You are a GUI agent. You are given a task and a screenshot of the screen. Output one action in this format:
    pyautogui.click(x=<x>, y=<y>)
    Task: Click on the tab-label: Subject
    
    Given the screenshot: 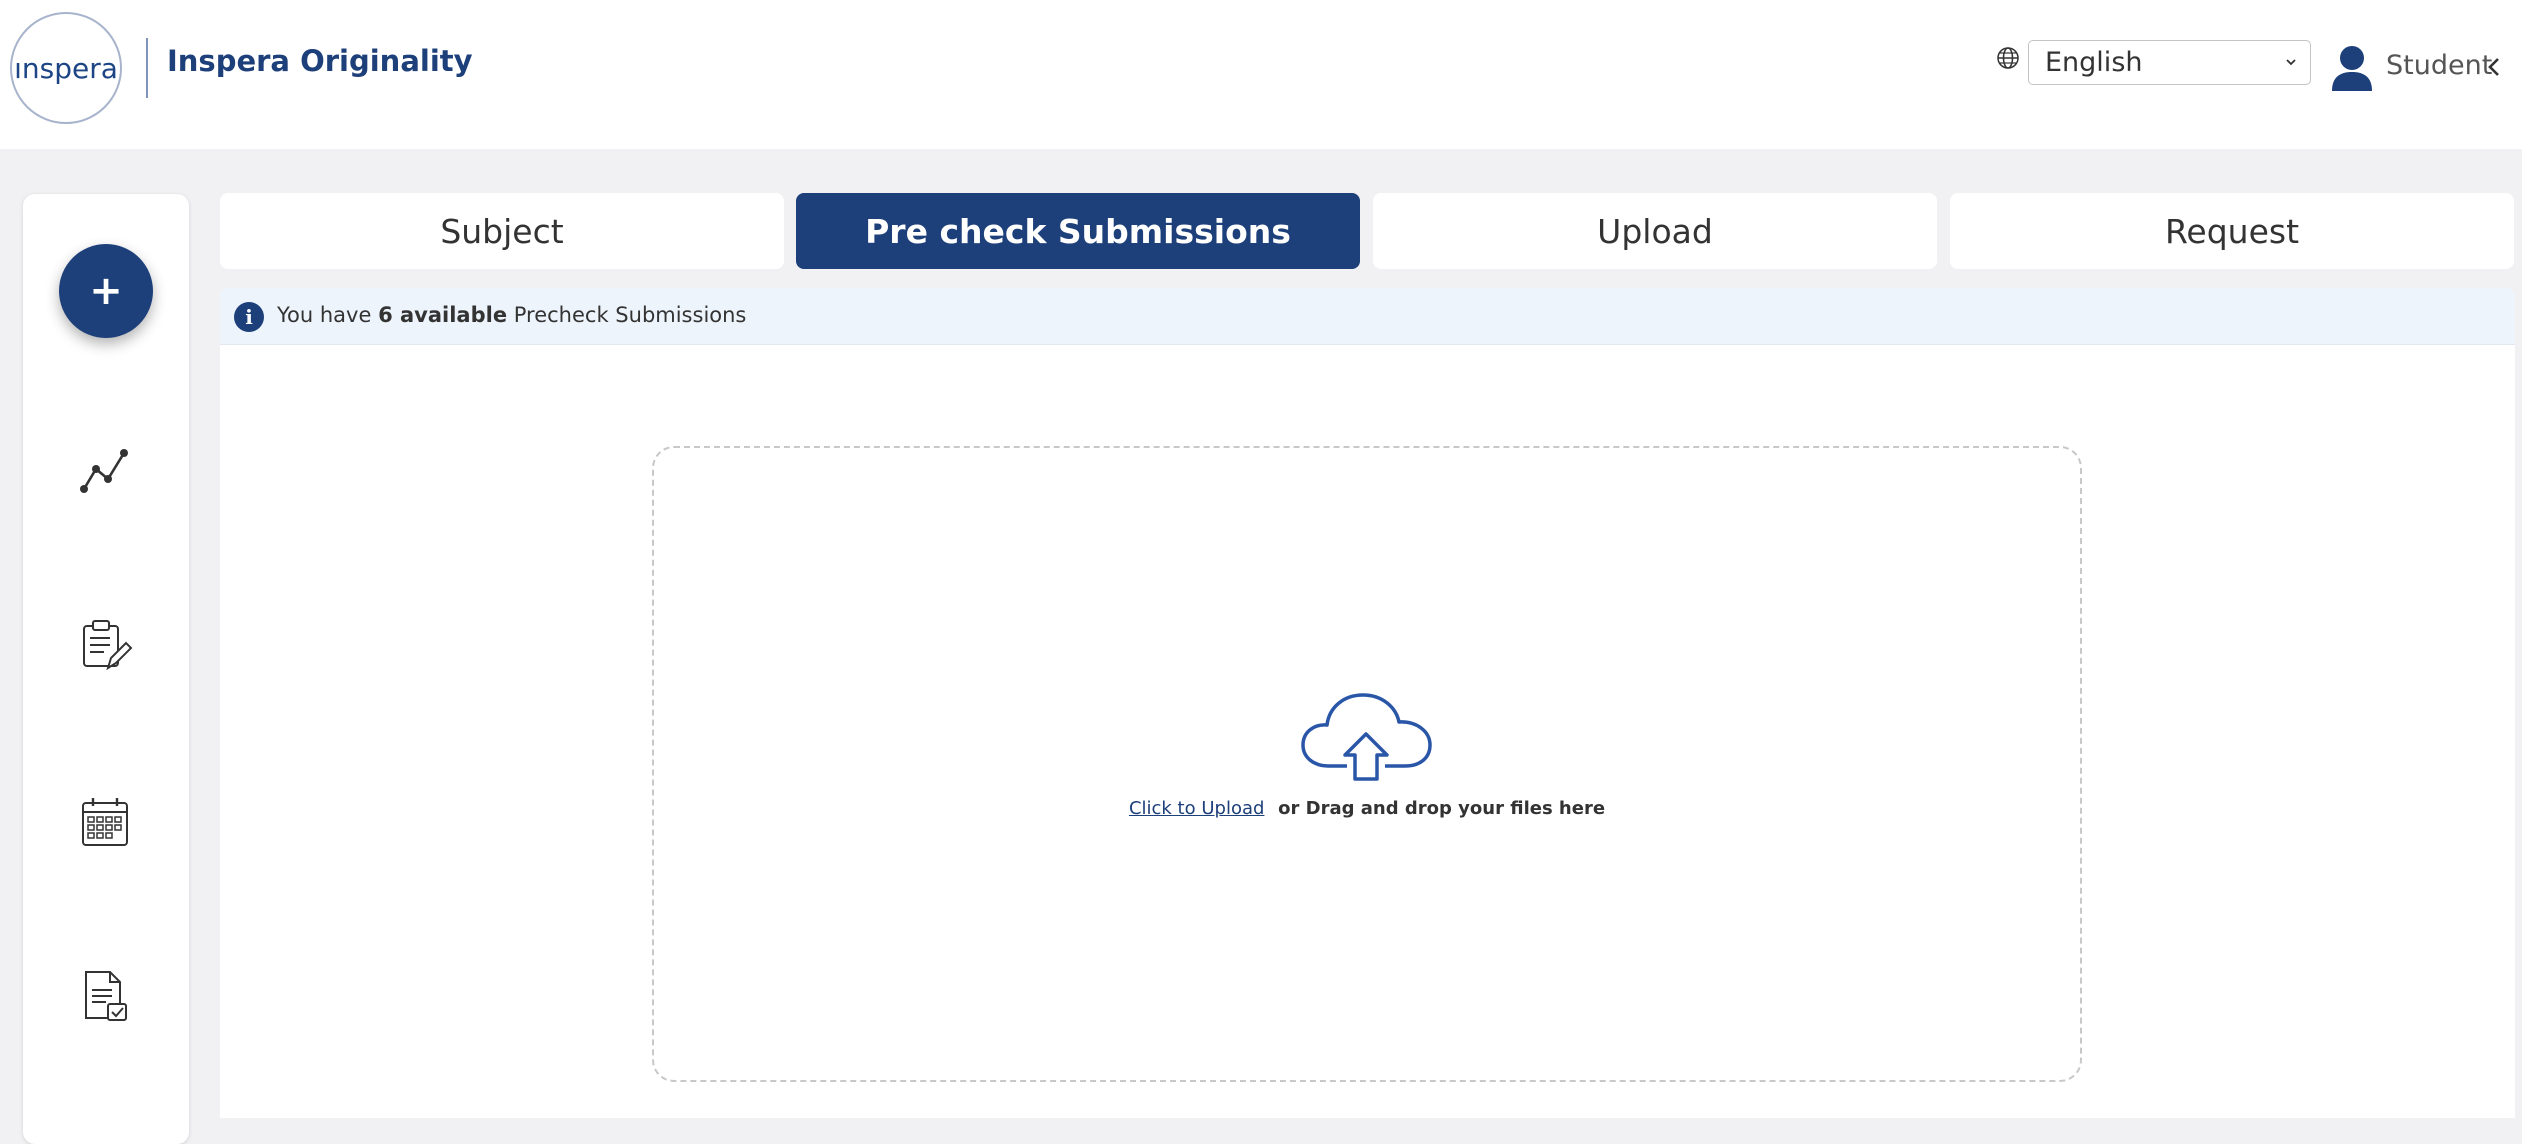 What is the action you would take?
    pyautogui.click(x=502, y=231)
    